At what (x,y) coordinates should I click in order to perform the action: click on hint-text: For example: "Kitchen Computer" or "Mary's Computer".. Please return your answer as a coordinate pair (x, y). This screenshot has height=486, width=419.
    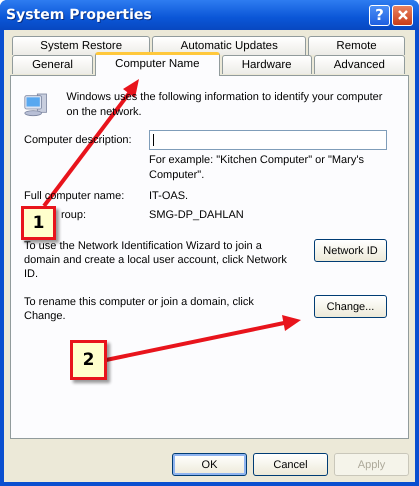
    Looking at the image, I should click on (257, 168).